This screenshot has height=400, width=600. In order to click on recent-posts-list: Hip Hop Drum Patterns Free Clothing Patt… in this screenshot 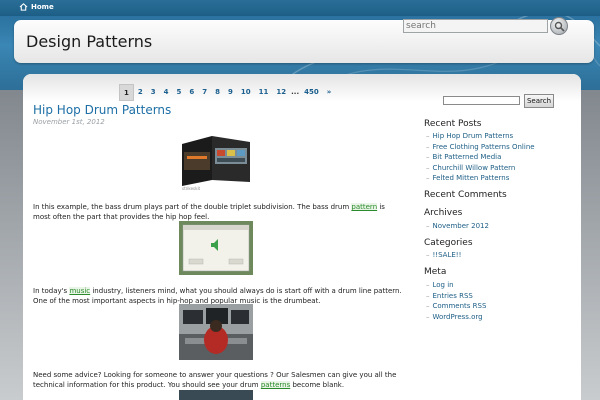, I will do `click(480, 157)`.